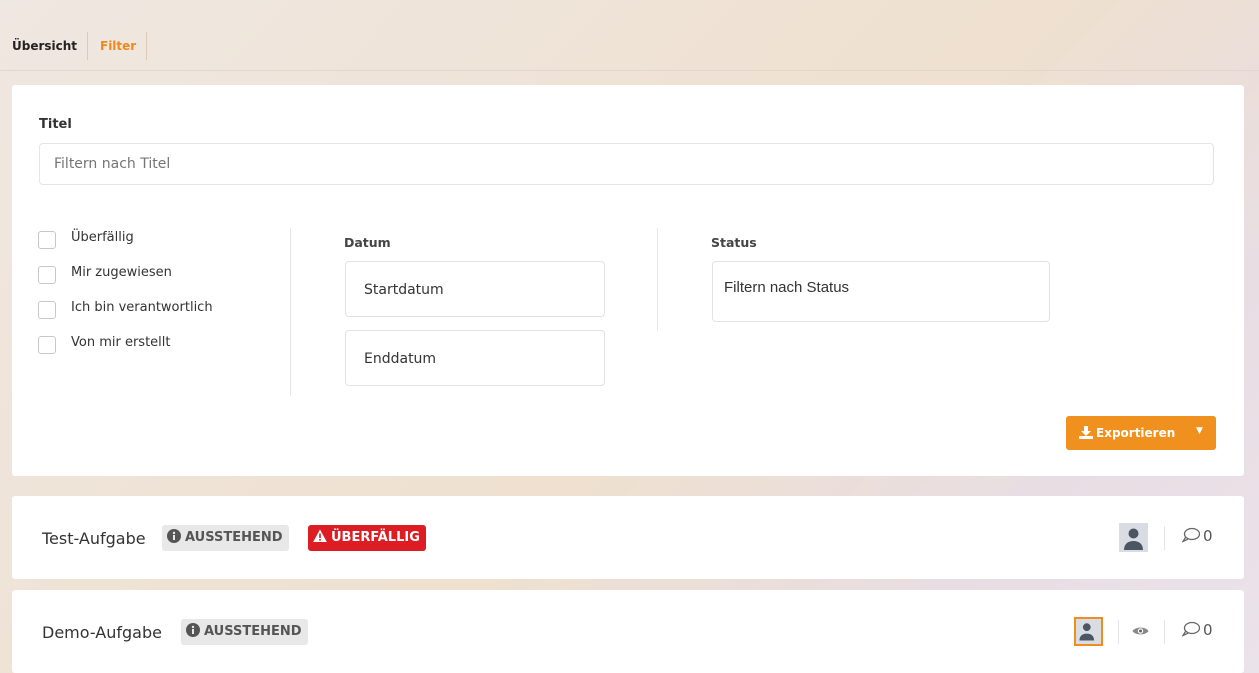 The image size is (1259, 673). What do you see at coordinates (1199, 431) in the screenshot?
I see `chevron-down-icon: ▼` at bounding box center [1199, 431].